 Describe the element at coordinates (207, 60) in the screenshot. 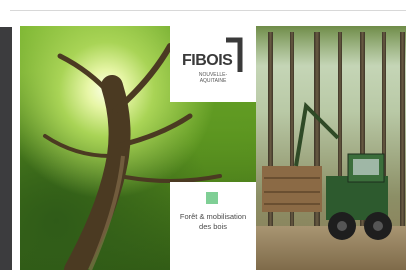

I see `logo-brand-text: FIBOIS` at that location.